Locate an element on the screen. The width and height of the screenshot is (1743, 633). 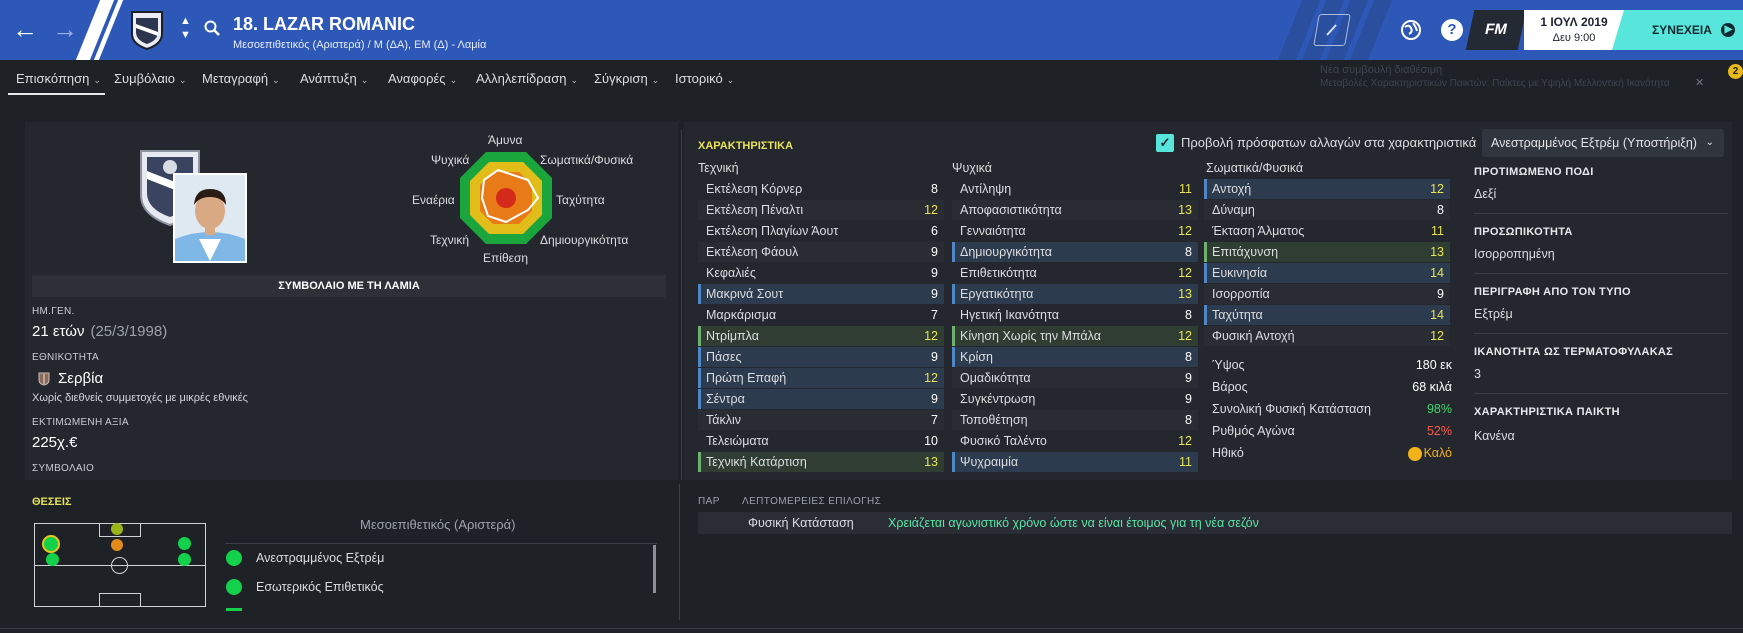
player-switcher: ▲ ▼ is located at coordinates (185, 28).